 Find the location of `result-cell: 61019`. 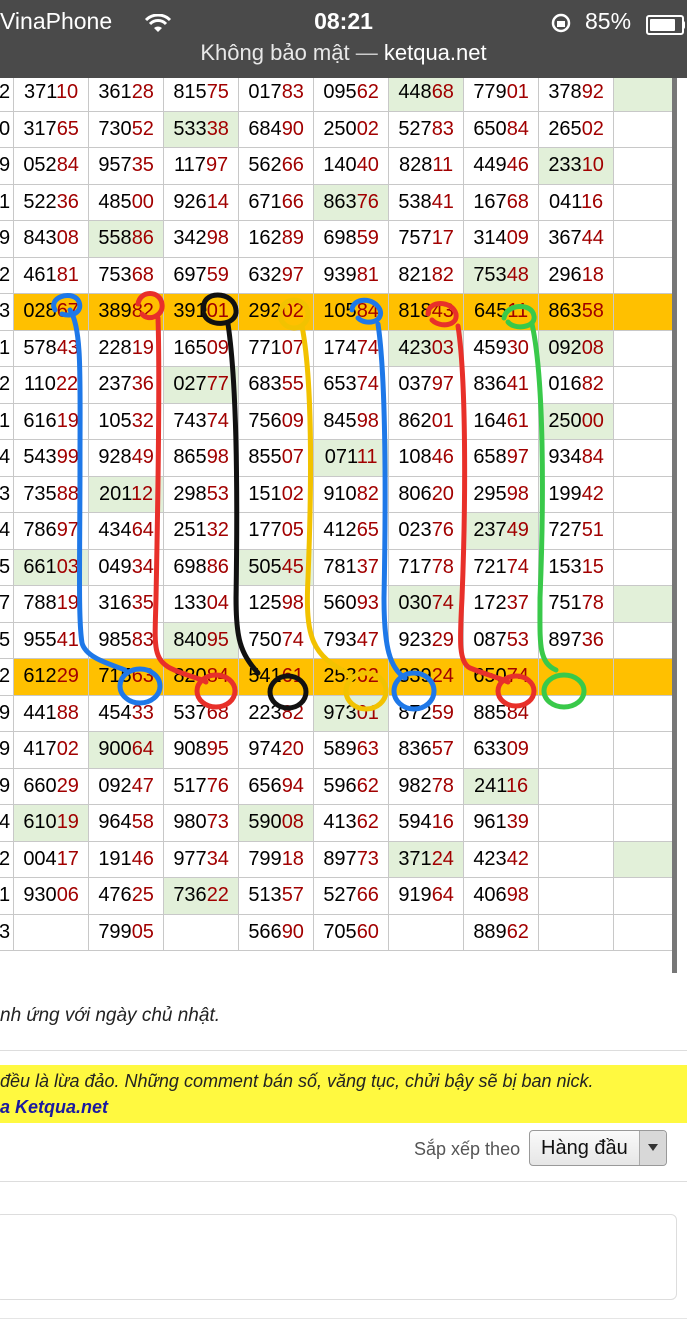

result-cell: 61019 is located at coordinates (51, 823).